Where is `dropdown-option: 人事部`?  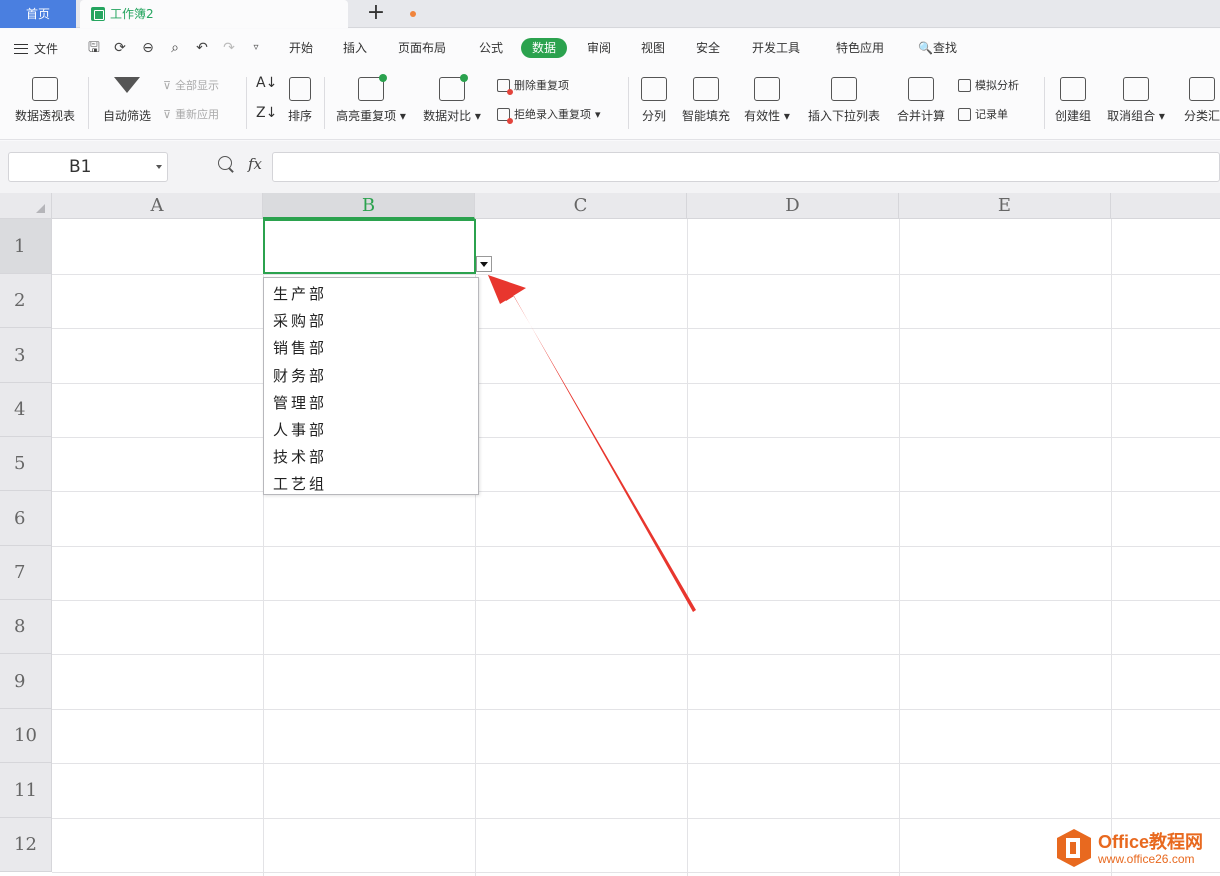 dropdown-option: 人事部 is located at coordinates (371, 430).